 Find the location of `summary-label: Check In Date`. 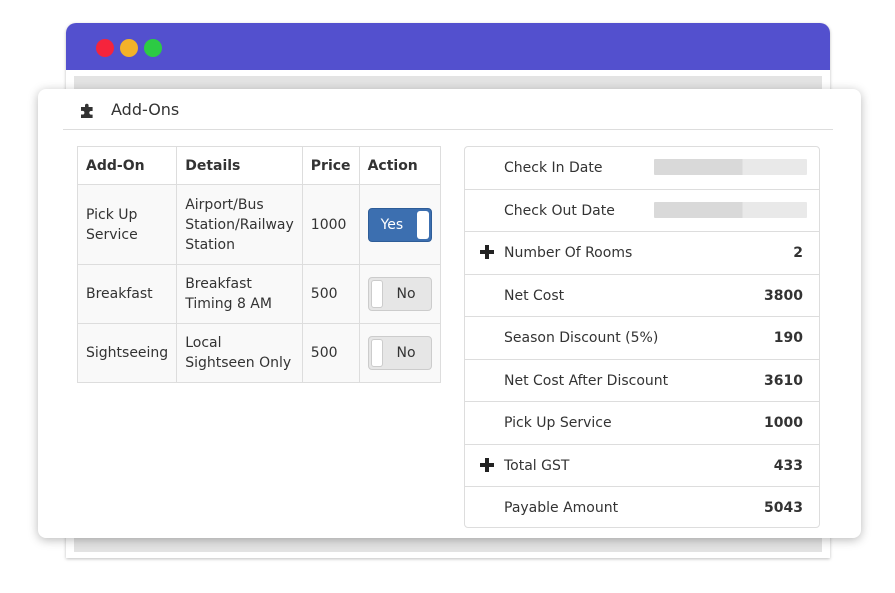

summary-label: Check In Date is located at coordinates (553, 168).